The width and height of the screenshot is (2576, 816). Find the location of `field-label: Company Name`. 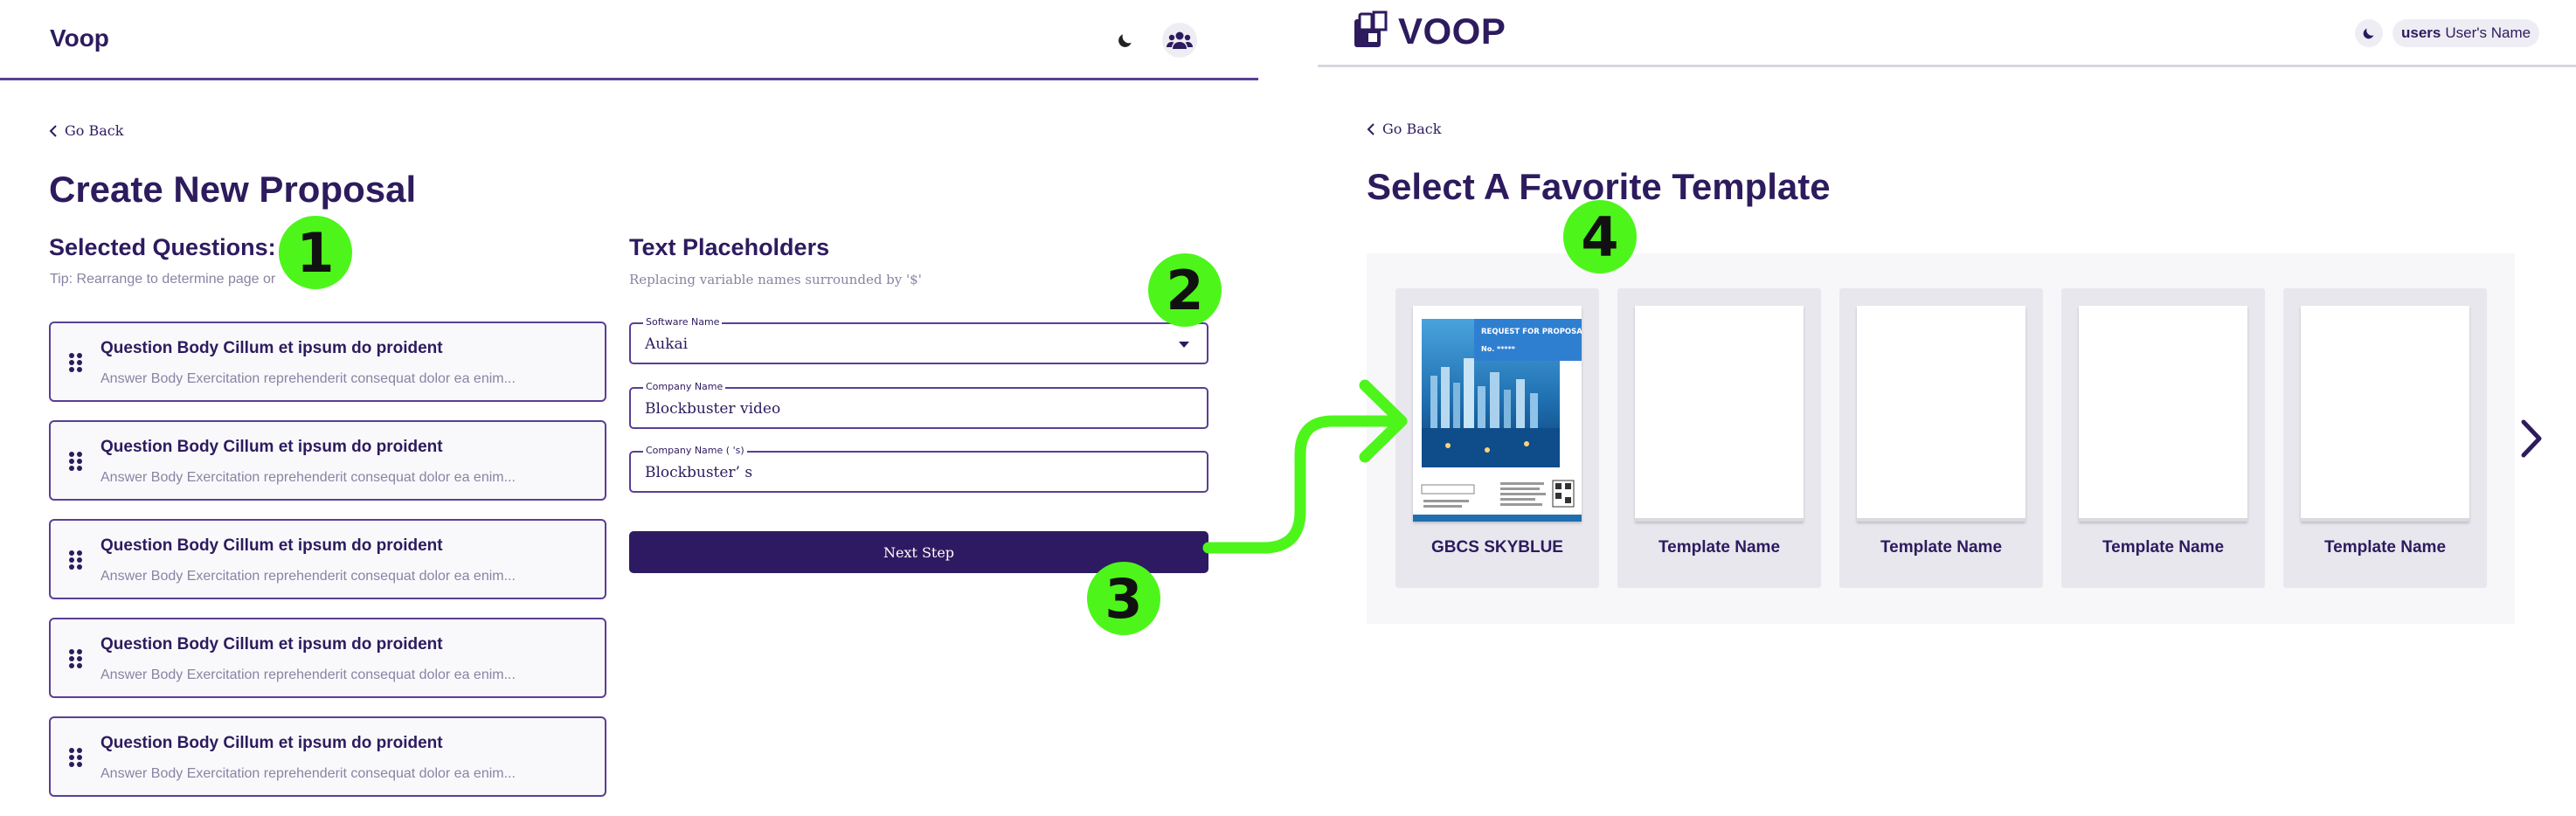

field-label: Company Name is located at coordinates (684, 386).